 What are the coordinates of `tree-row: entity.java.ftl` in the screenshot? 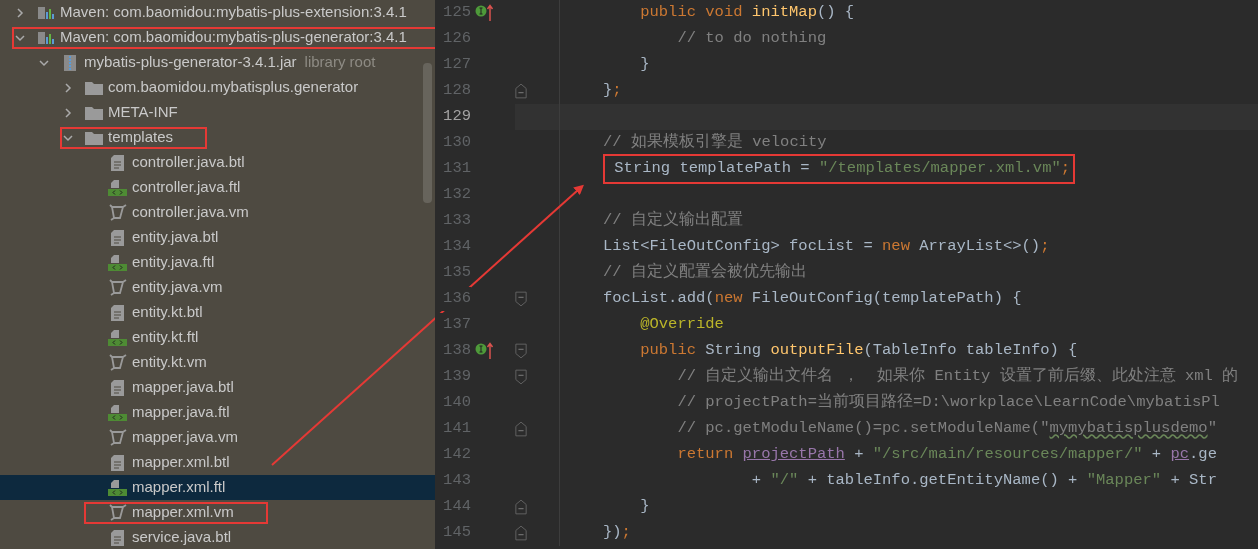 It's located at (217, 262).